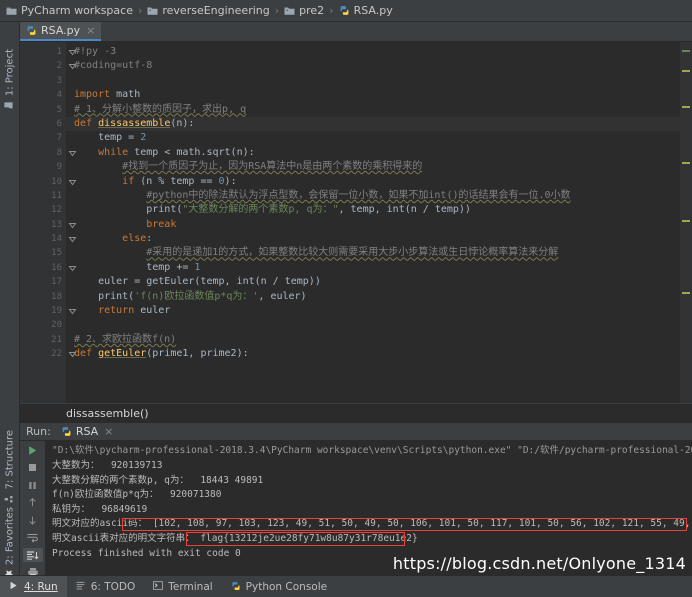 Image resolution: width=692 pixels, height=597 pixels. Describe the element at coordinates (48, 153) in the screenshot. I see `gutter-line-number: 8` at that location.